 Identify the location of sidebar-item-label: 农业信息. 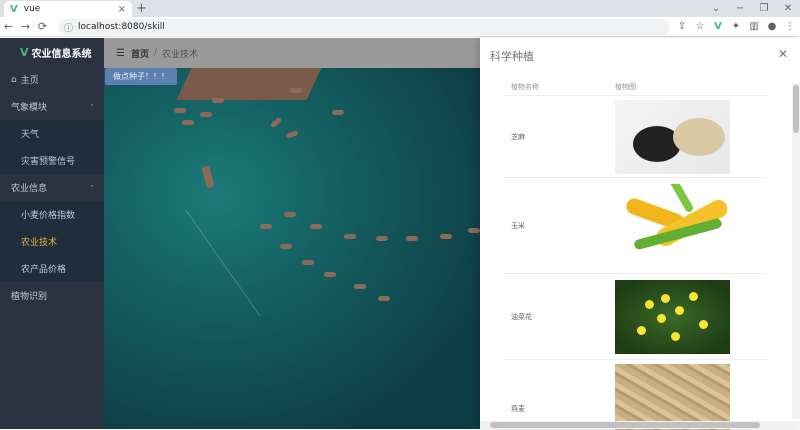
(29, 189).